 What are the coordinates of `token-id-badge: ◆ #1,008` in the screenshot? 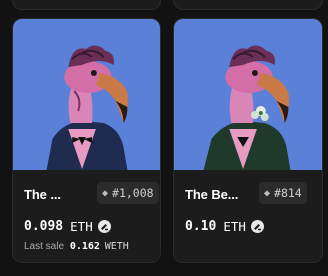 It's located at (128, 193).